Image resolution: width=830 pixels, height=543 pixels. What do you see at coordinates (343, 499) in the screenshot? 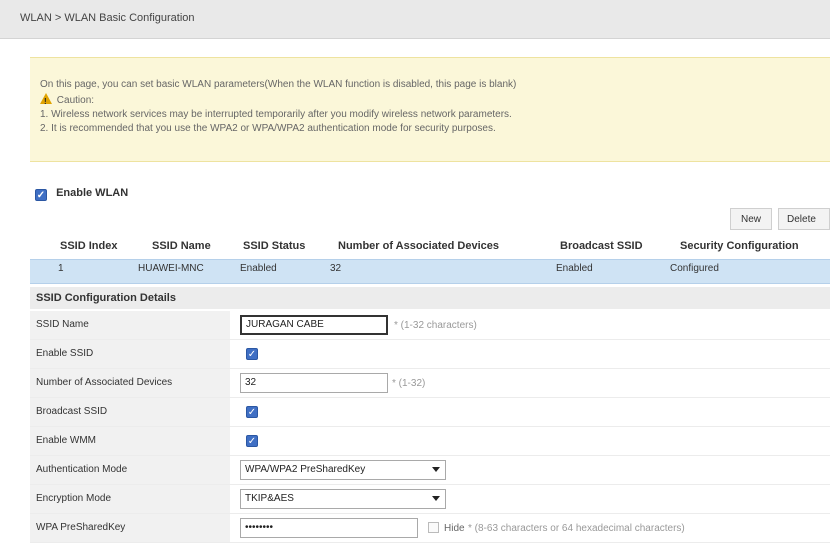
I see `encryption-mode-select: TKIP&AES` at bounding box center [343, 499].